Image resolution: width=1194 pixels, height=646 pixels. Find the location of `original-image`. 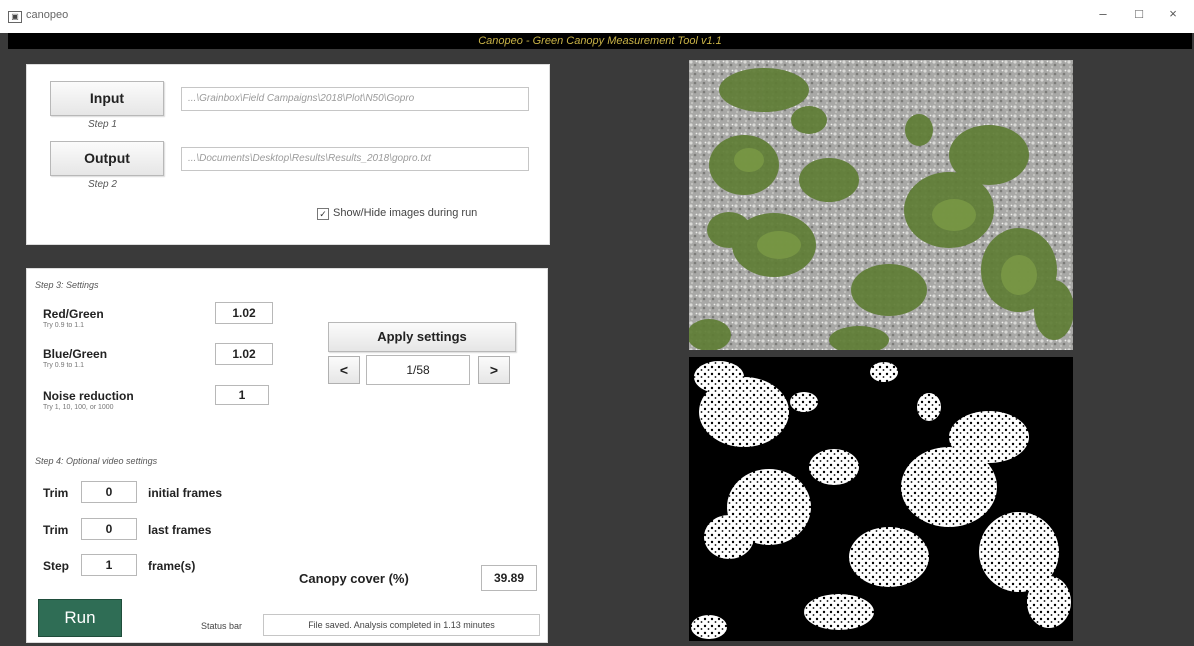

original-image is located at coordinates (881, 205).